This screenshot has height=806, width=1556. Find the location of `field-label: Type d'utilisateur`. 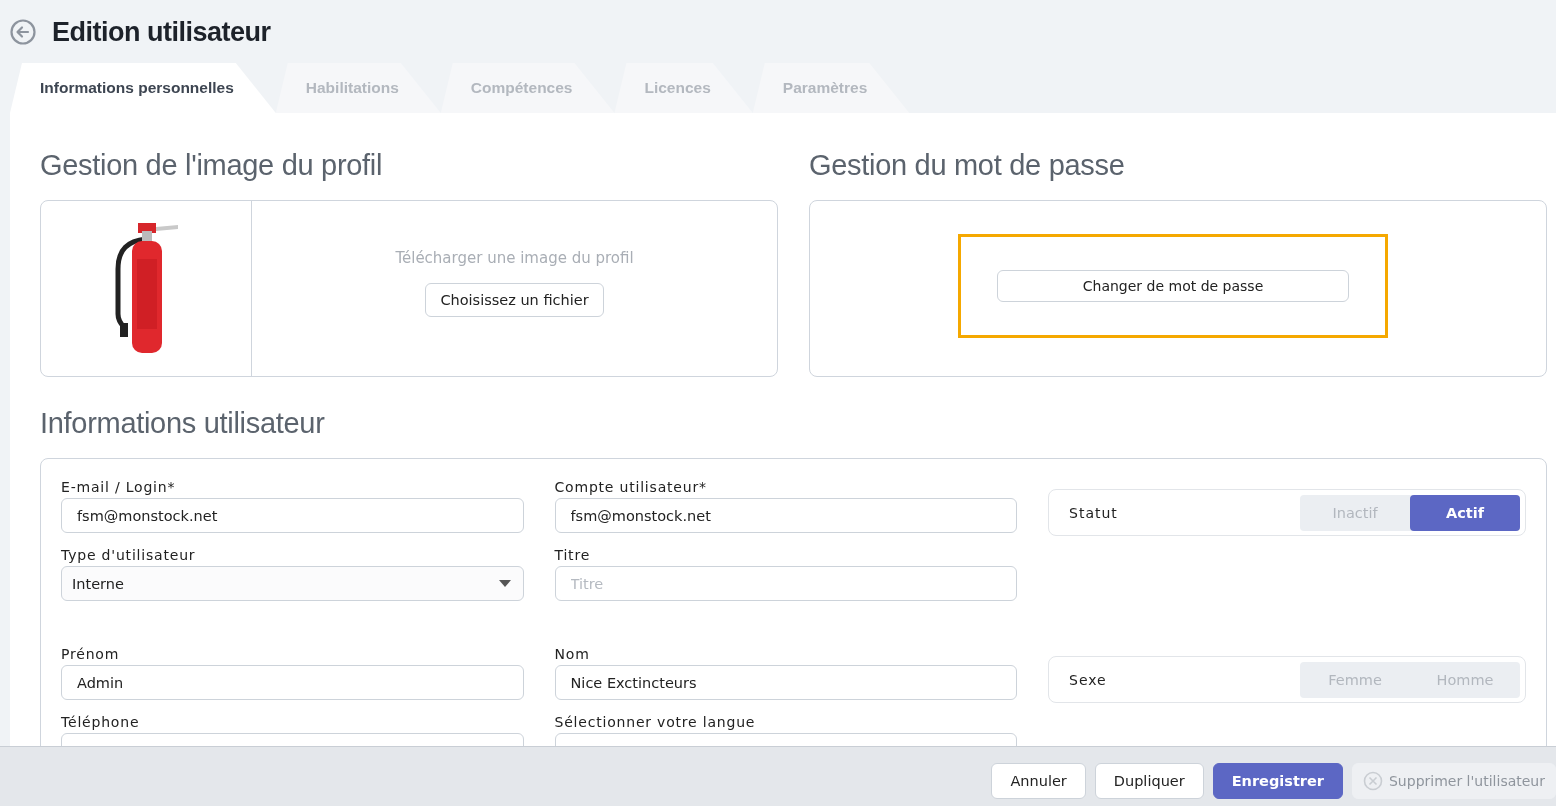

field-label: Type d'utilisateur is located at coordinates (129, 555).